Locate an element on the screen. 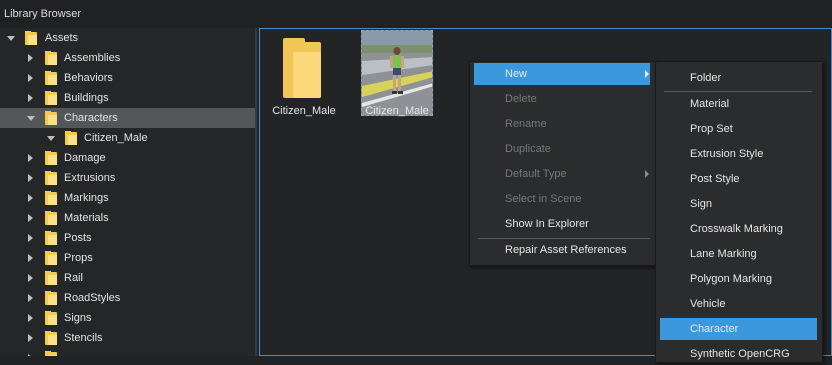 The width and height of the screenshot is (832, 365). tree-item-materials: Materials is located at coordinates (127, 218).